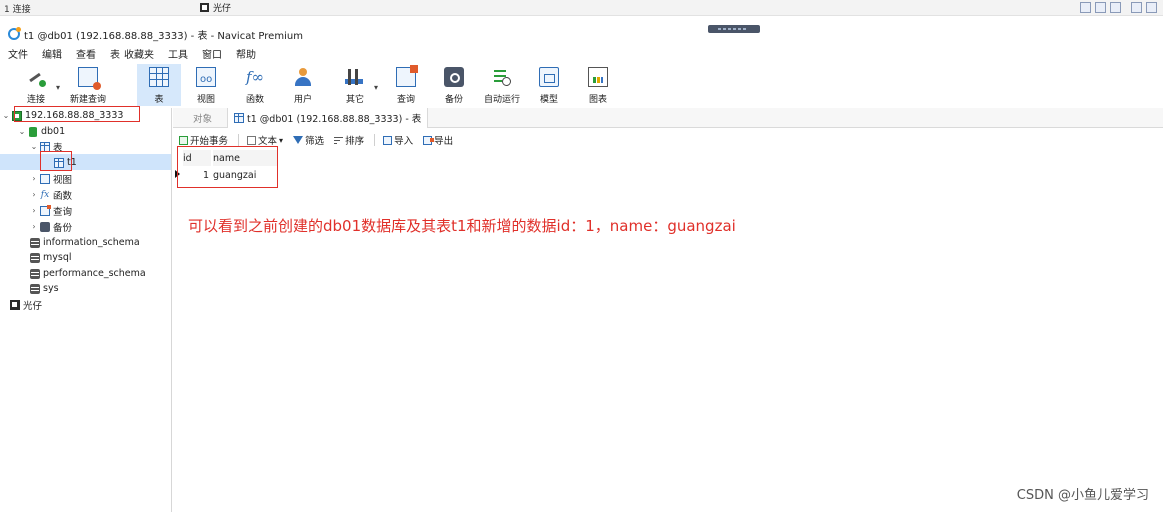  Describe the element at coordinates (56, 161) in the screenshot. I see `highlight-box-table` at that location.